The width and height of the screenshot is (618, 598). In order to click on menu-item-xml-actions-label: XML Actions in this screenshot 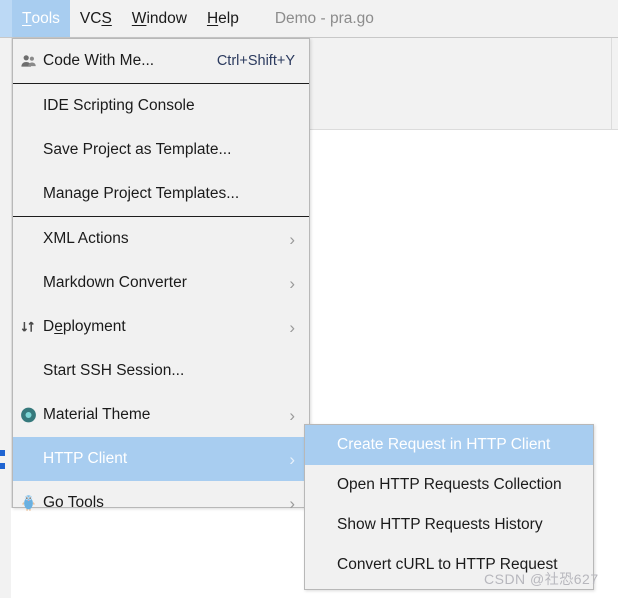, I will do `click(86, 238)`.